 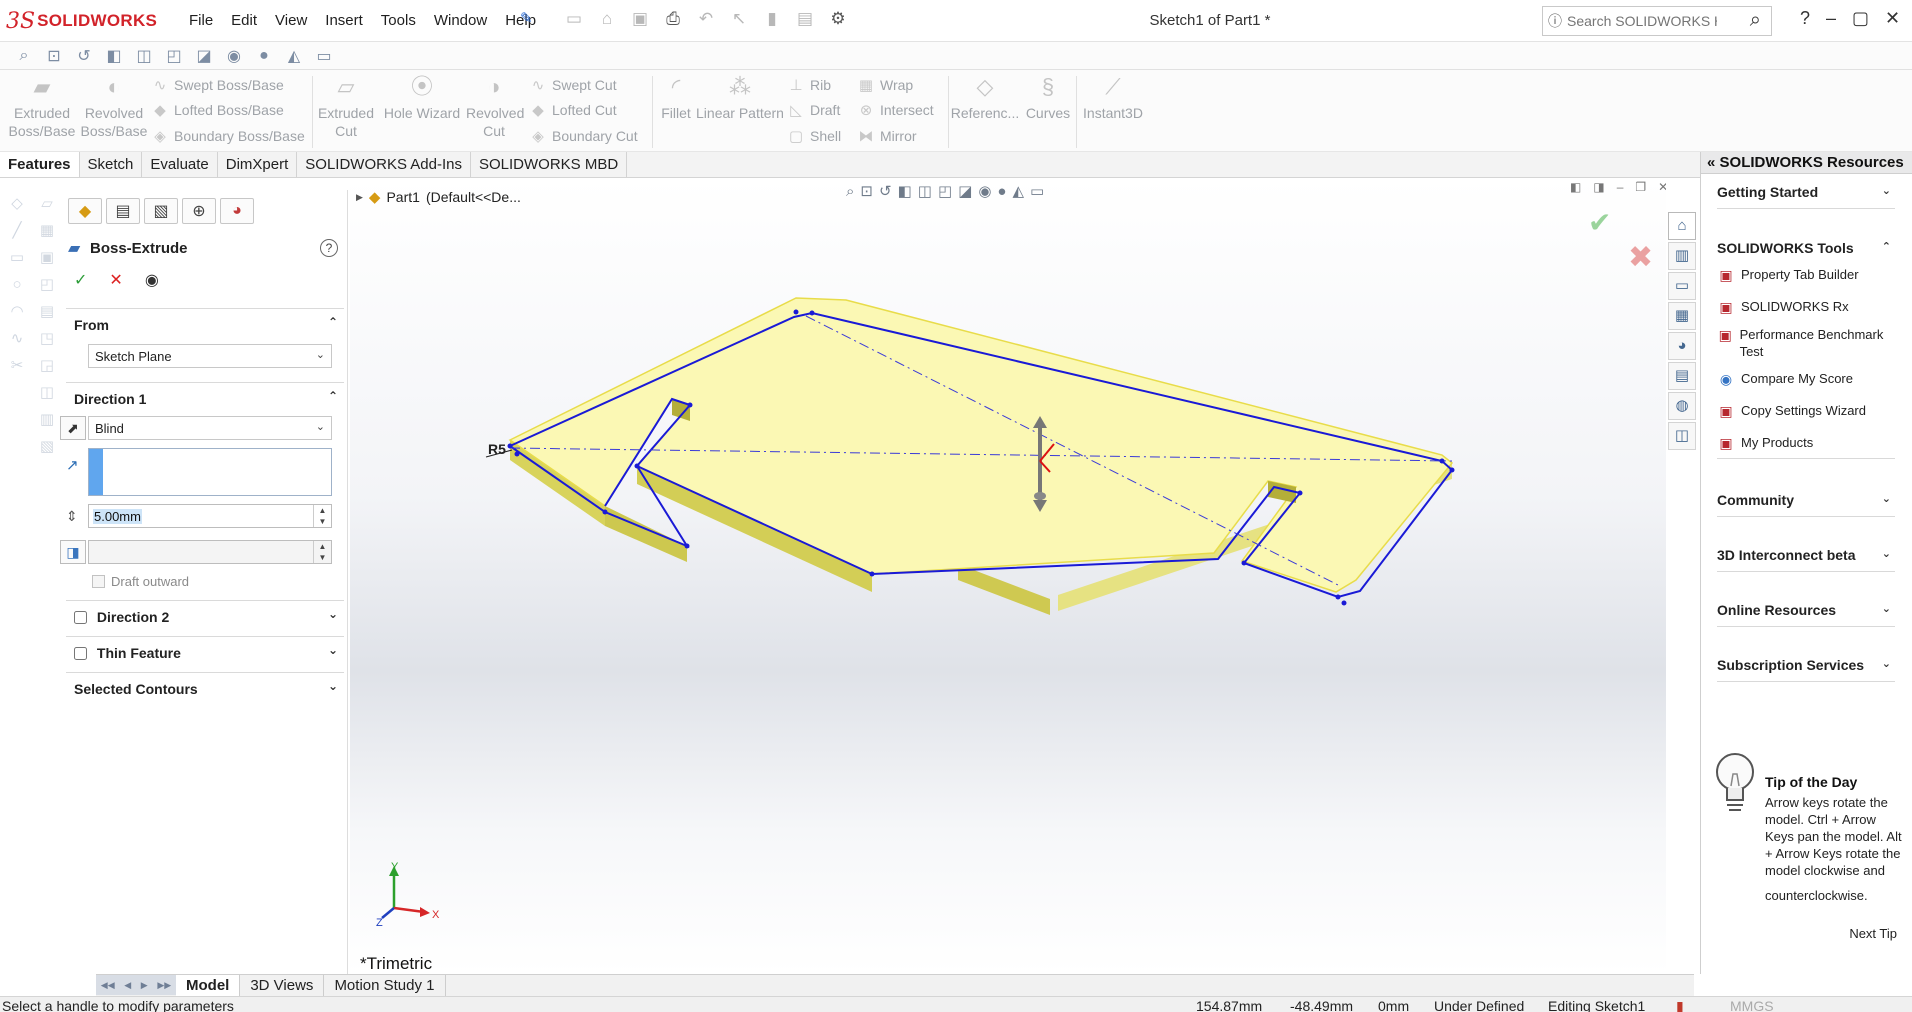 What do you see at coordinates (1755, 20) in the screenshot?
I see `search-icon: ⌕` at bounding box center [1755, 20].